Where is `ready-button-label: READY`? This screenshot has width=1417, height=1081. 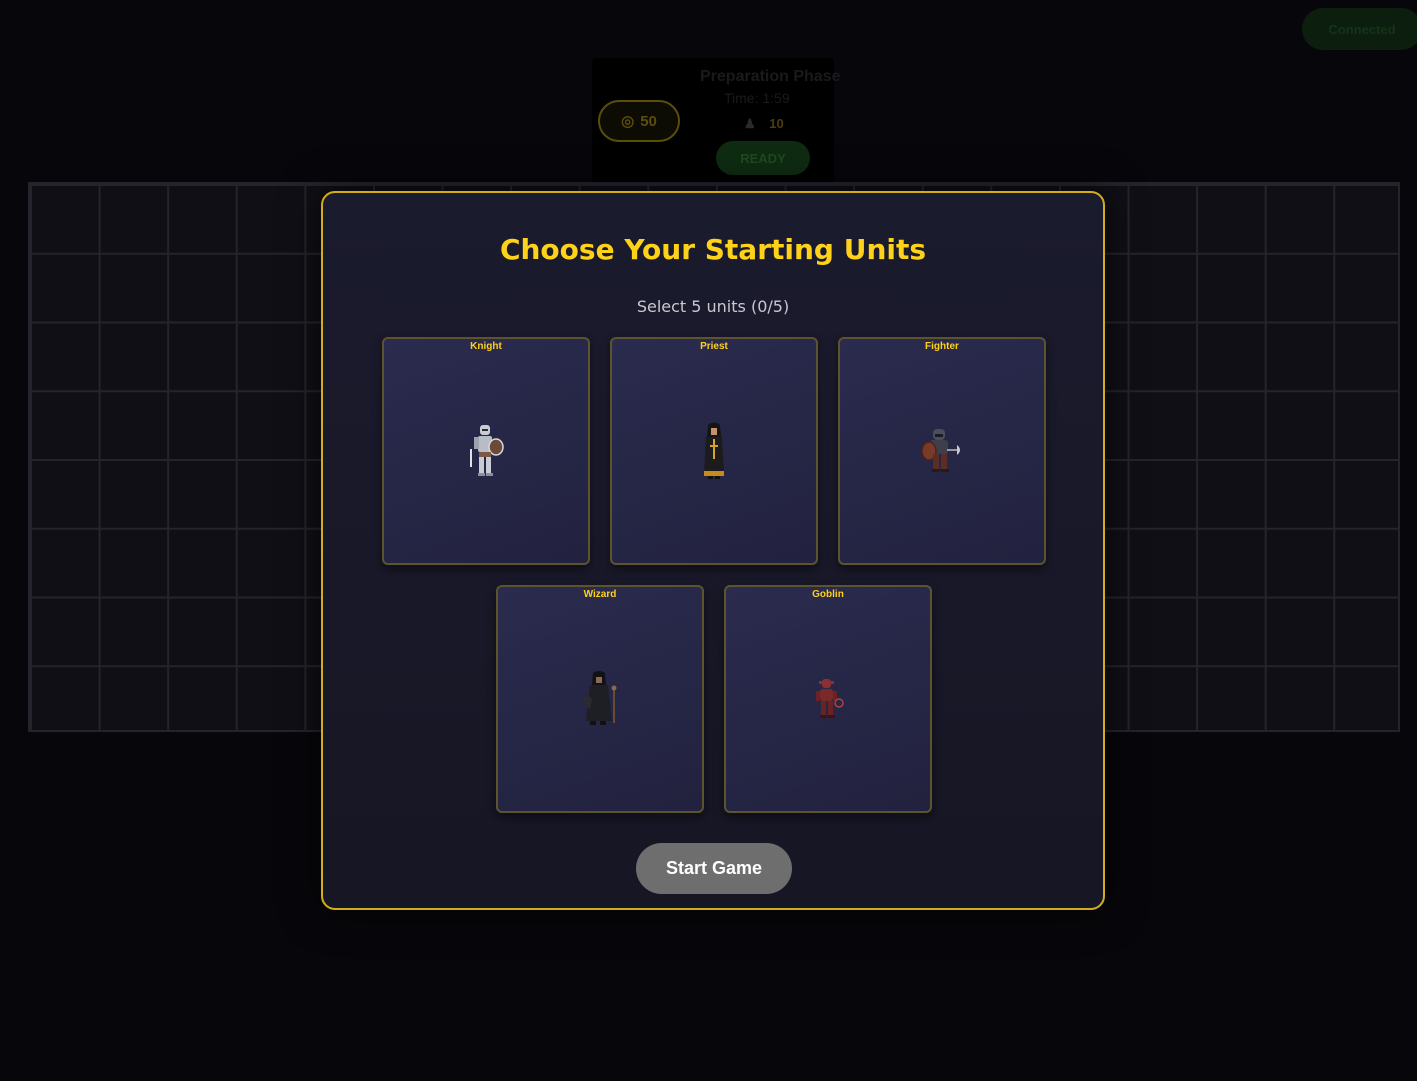 ready-button-label: READY is located at coordinates (763, 158).